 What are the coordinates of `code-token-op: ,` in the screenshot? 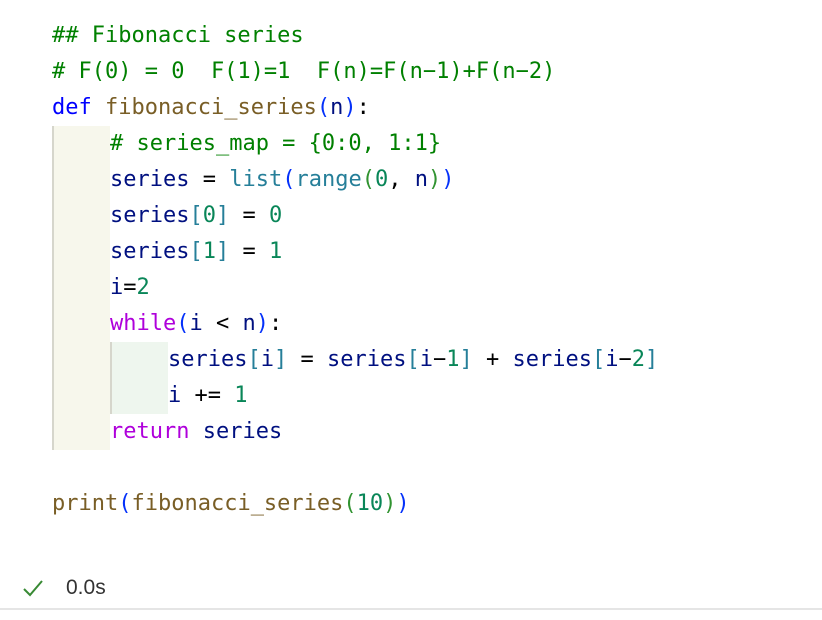 It's located at (401, 179).